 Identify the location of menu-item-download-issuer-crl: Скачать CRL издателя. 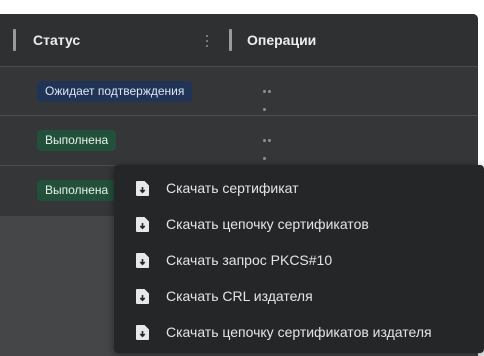
(299, 296).